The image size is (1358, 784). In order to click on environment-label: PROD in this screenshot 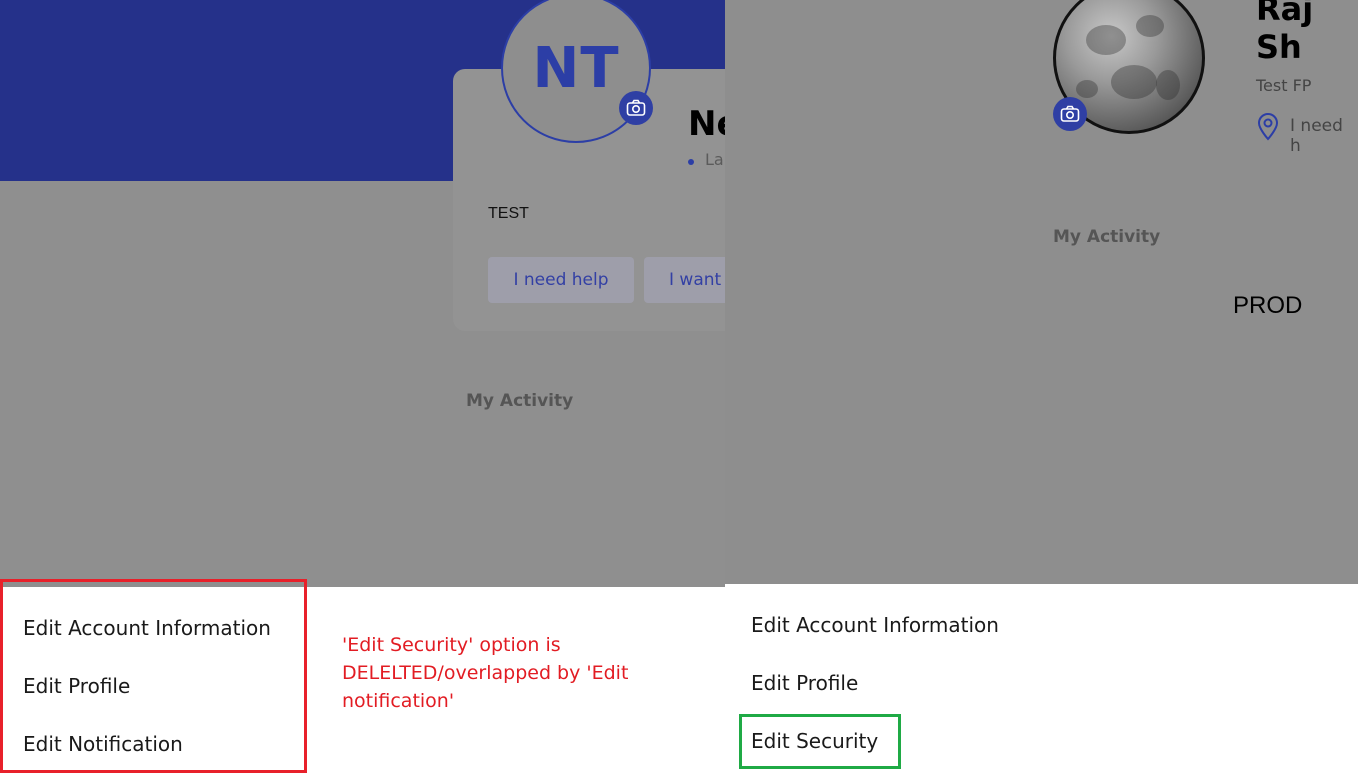, I will do `click(1268, 305)`.